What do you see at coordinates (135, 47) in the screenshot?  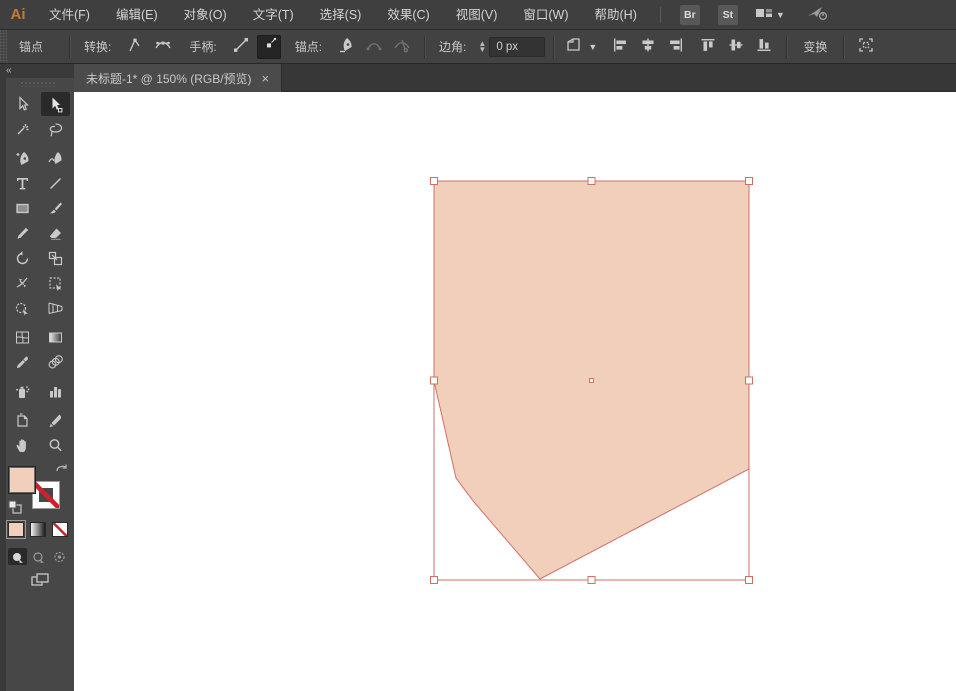 I see `convert-to-corner-button` at bounding box center [135, 47].